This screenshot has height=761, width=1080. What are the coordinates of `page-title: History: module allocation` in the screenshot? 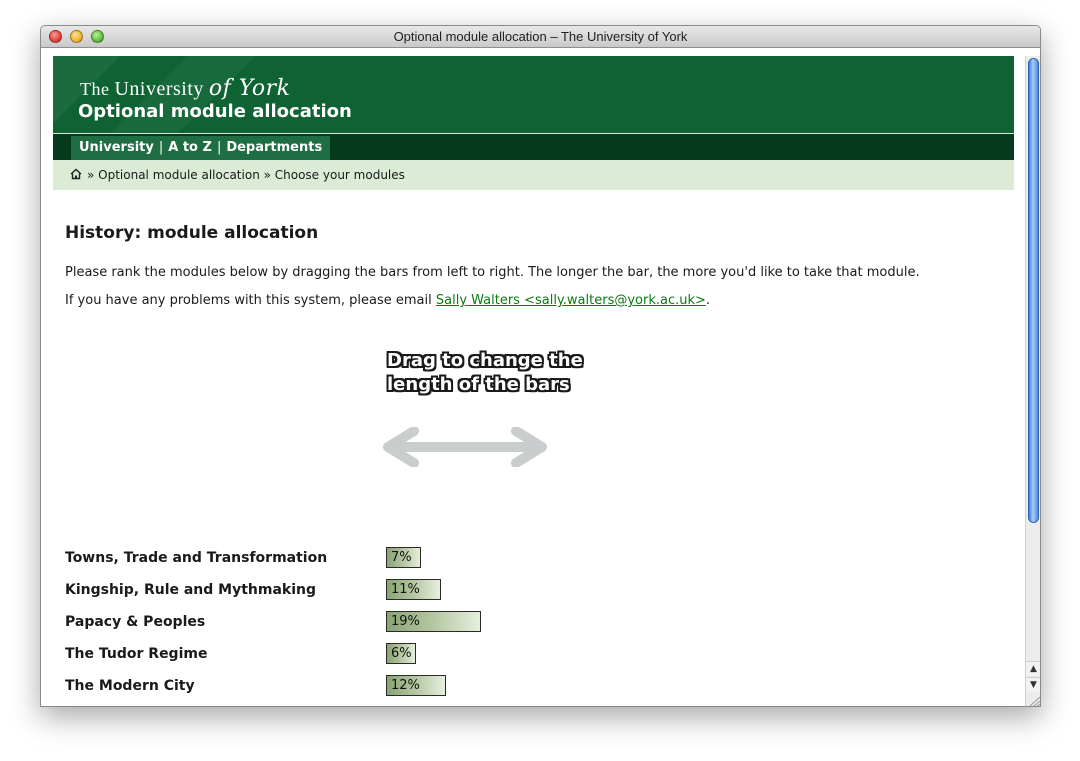 It's located at (192, 233).